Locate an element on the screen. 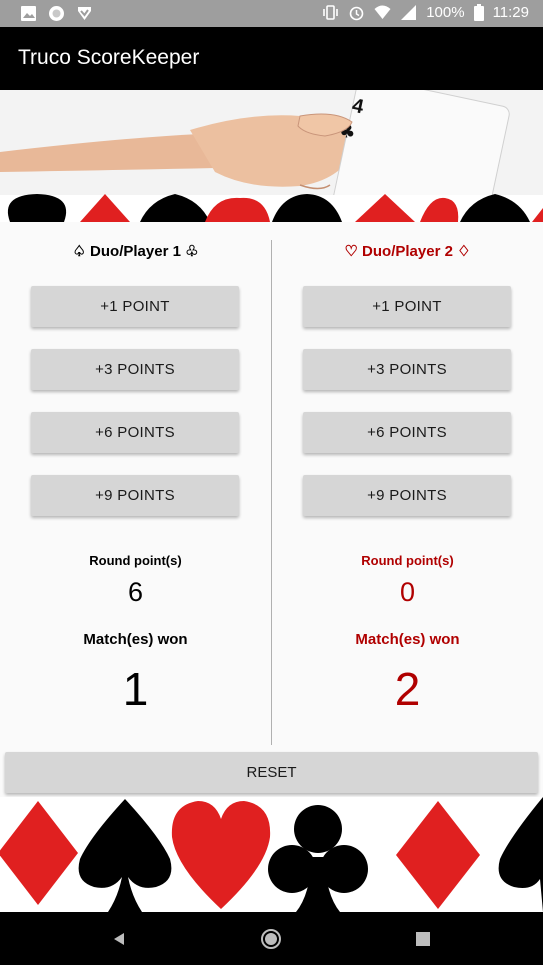 The image size is (543, 965). team2-round-value: 0 is located at coordinates (407, 592).